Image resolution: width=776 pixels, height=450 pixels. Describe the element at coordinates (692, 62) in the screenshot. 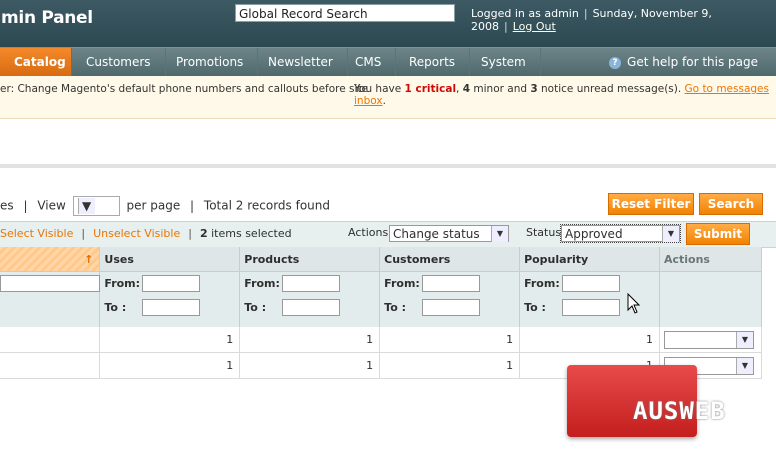

I see `help-label: Get help for this page` at that location.